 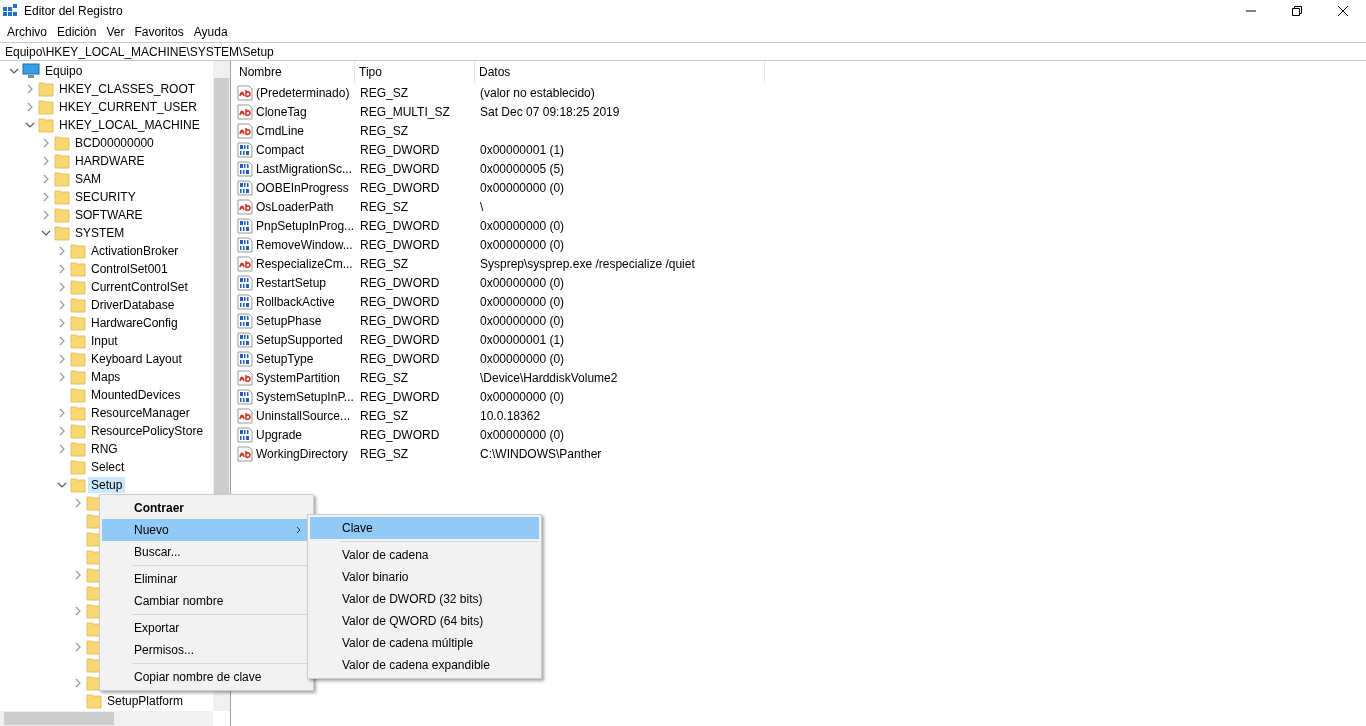 What do you see at coordinates (281, 111) in the screenshot?
I see `value-name: CloneTag` at bounding box center [281, 111].